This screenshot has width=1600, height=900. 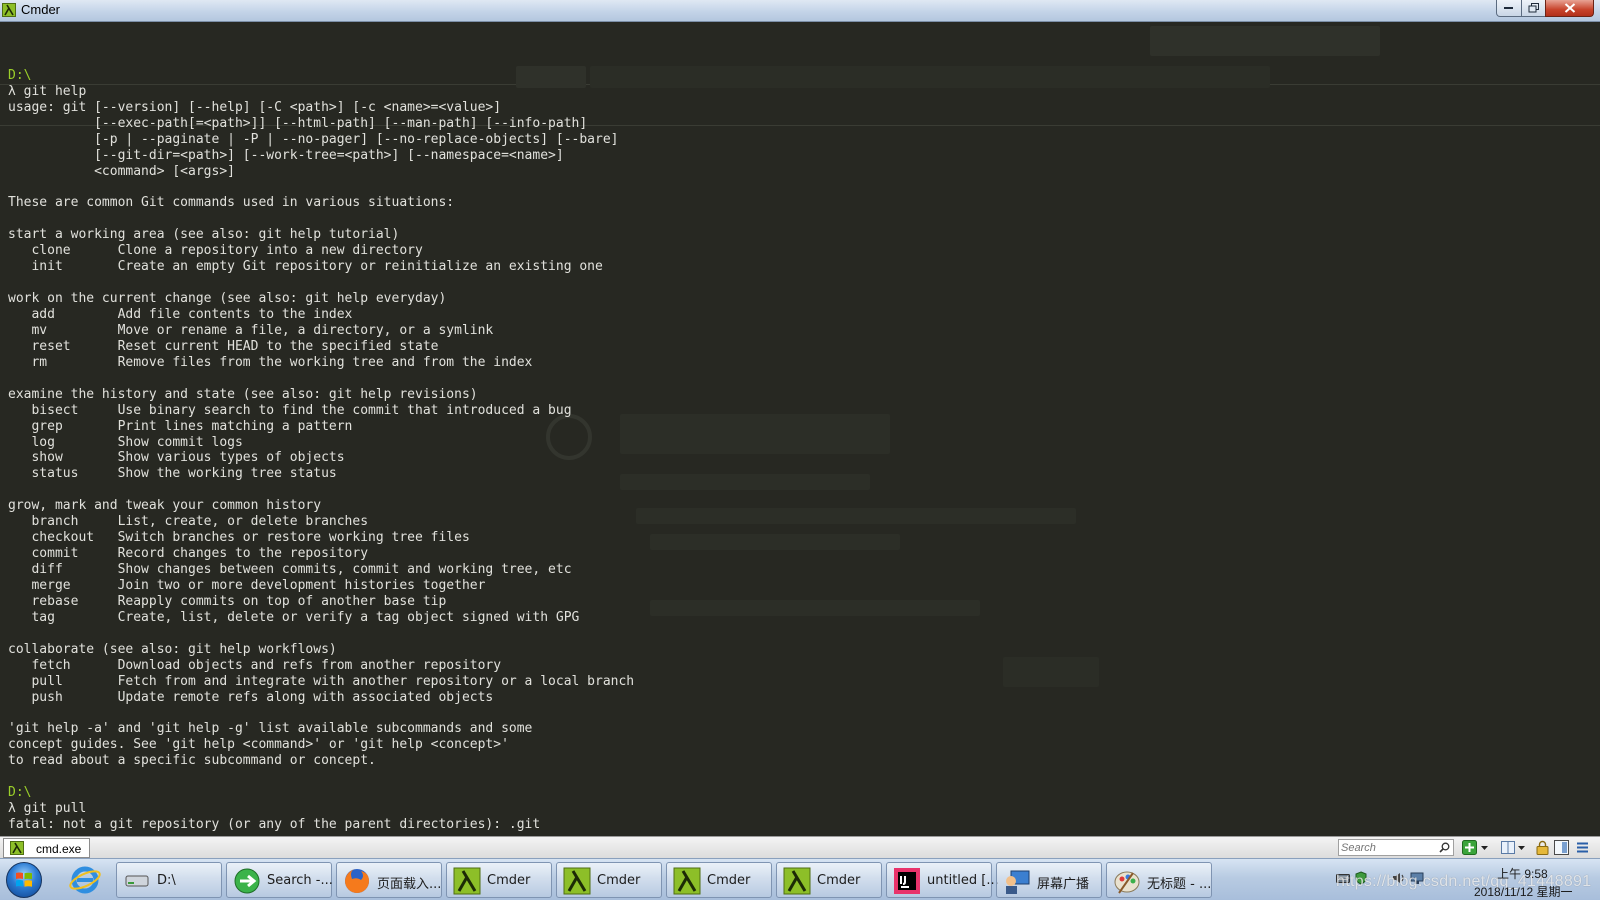 I want to click on minimize-icon, so click(x=1508, y=8).